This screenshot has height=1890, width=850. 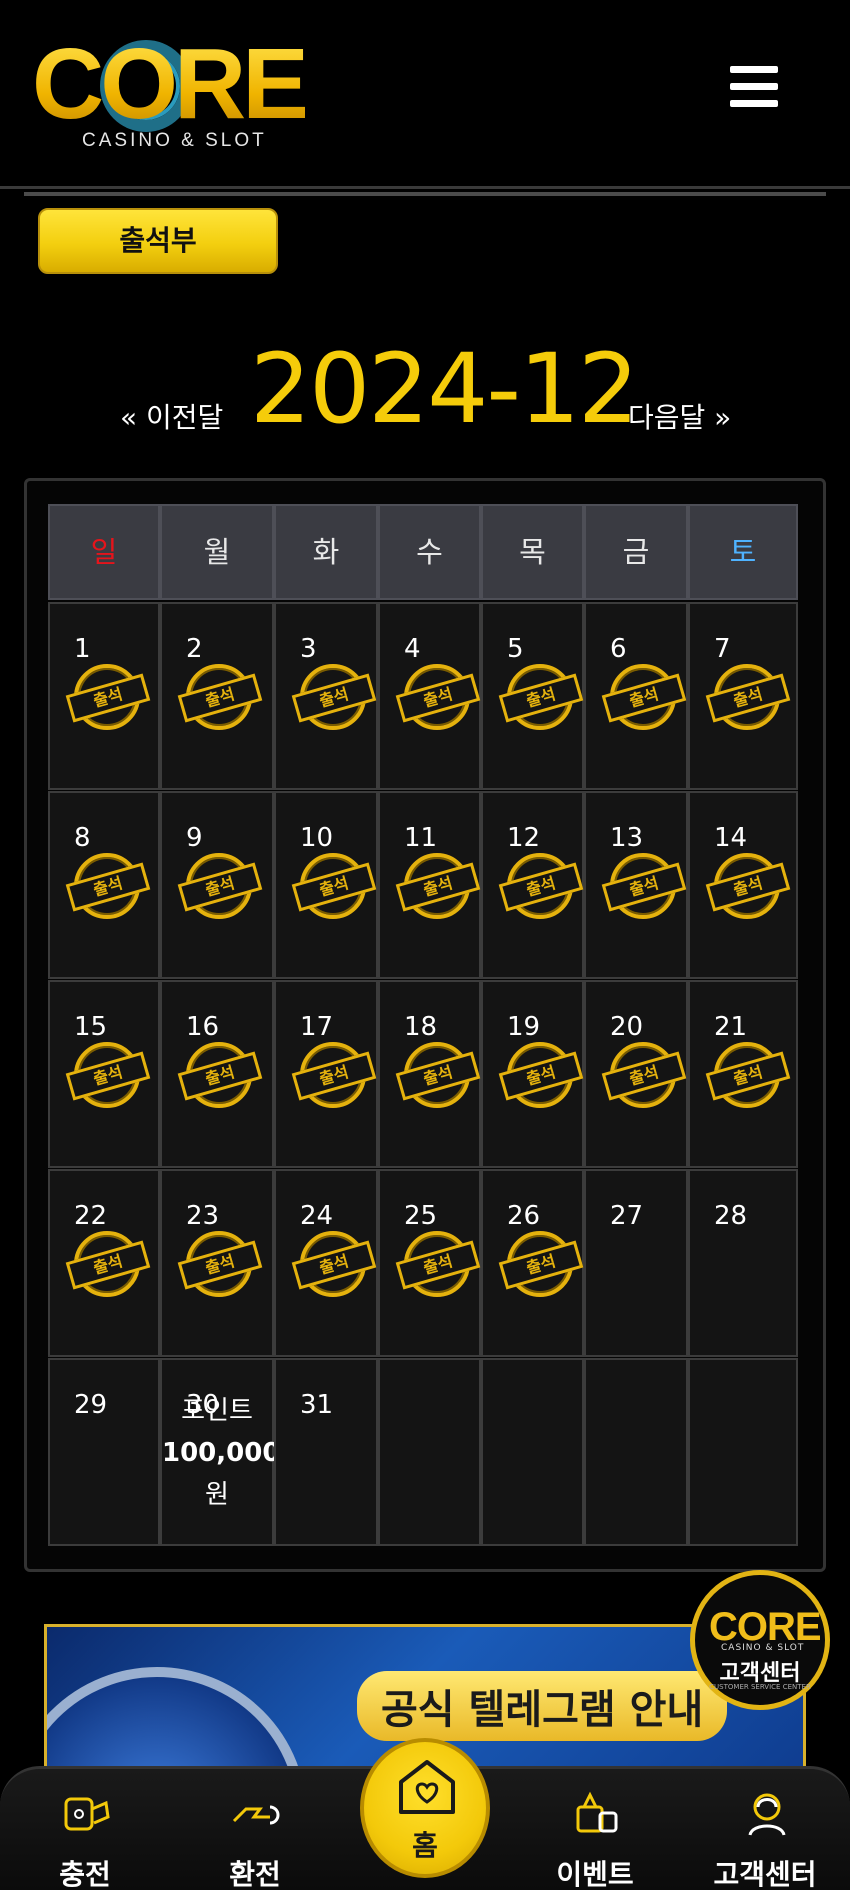 What do you see at coordinates (743, 885) in the screenshot?
I see `calendar-day-cell: 14 출석` at bounding box center [743, 885].